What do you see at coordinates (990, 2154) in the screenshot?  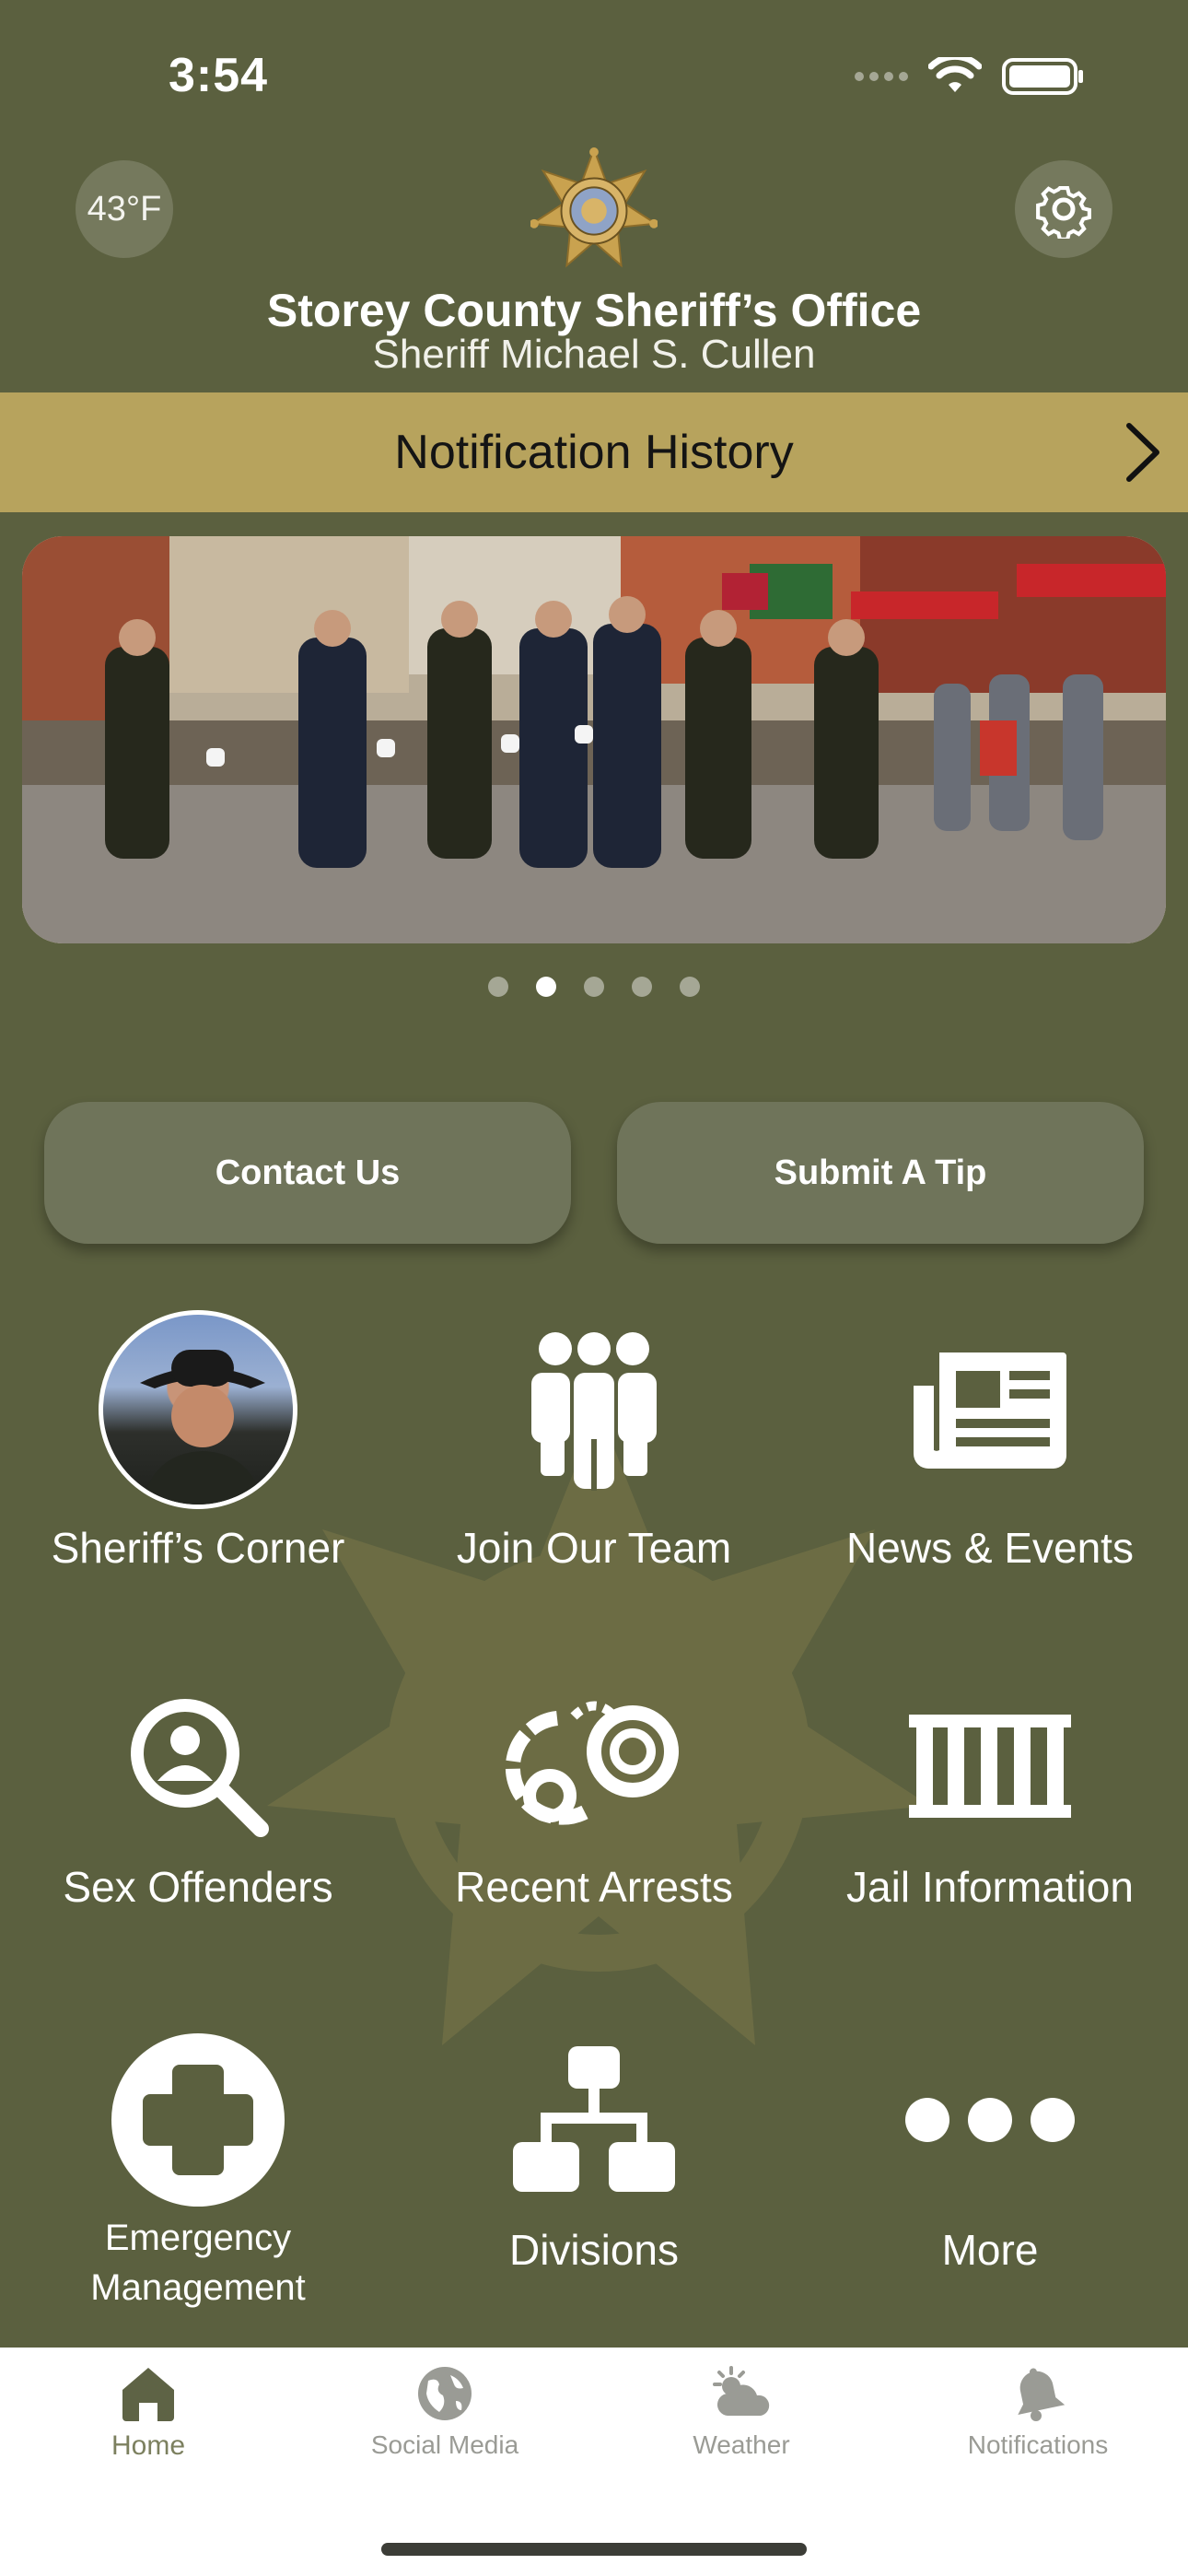 I see `tile-more: More` at bounding box center [990, 2154].